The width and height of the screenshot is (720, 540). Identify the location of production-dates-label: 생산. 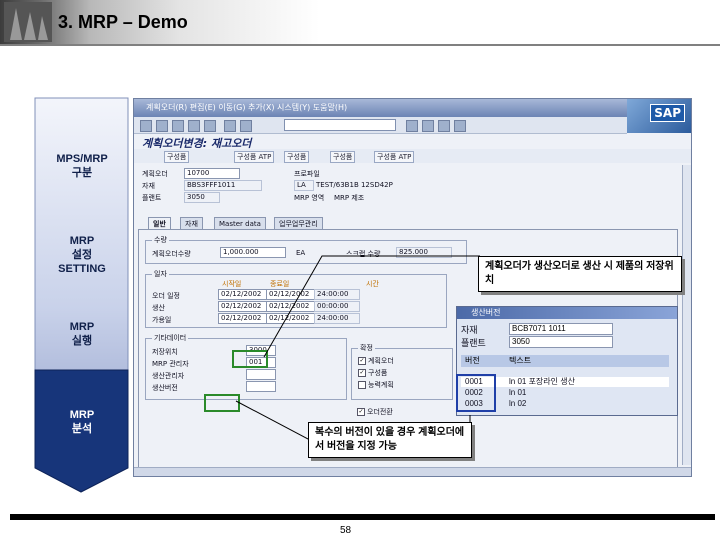
(158, 308).